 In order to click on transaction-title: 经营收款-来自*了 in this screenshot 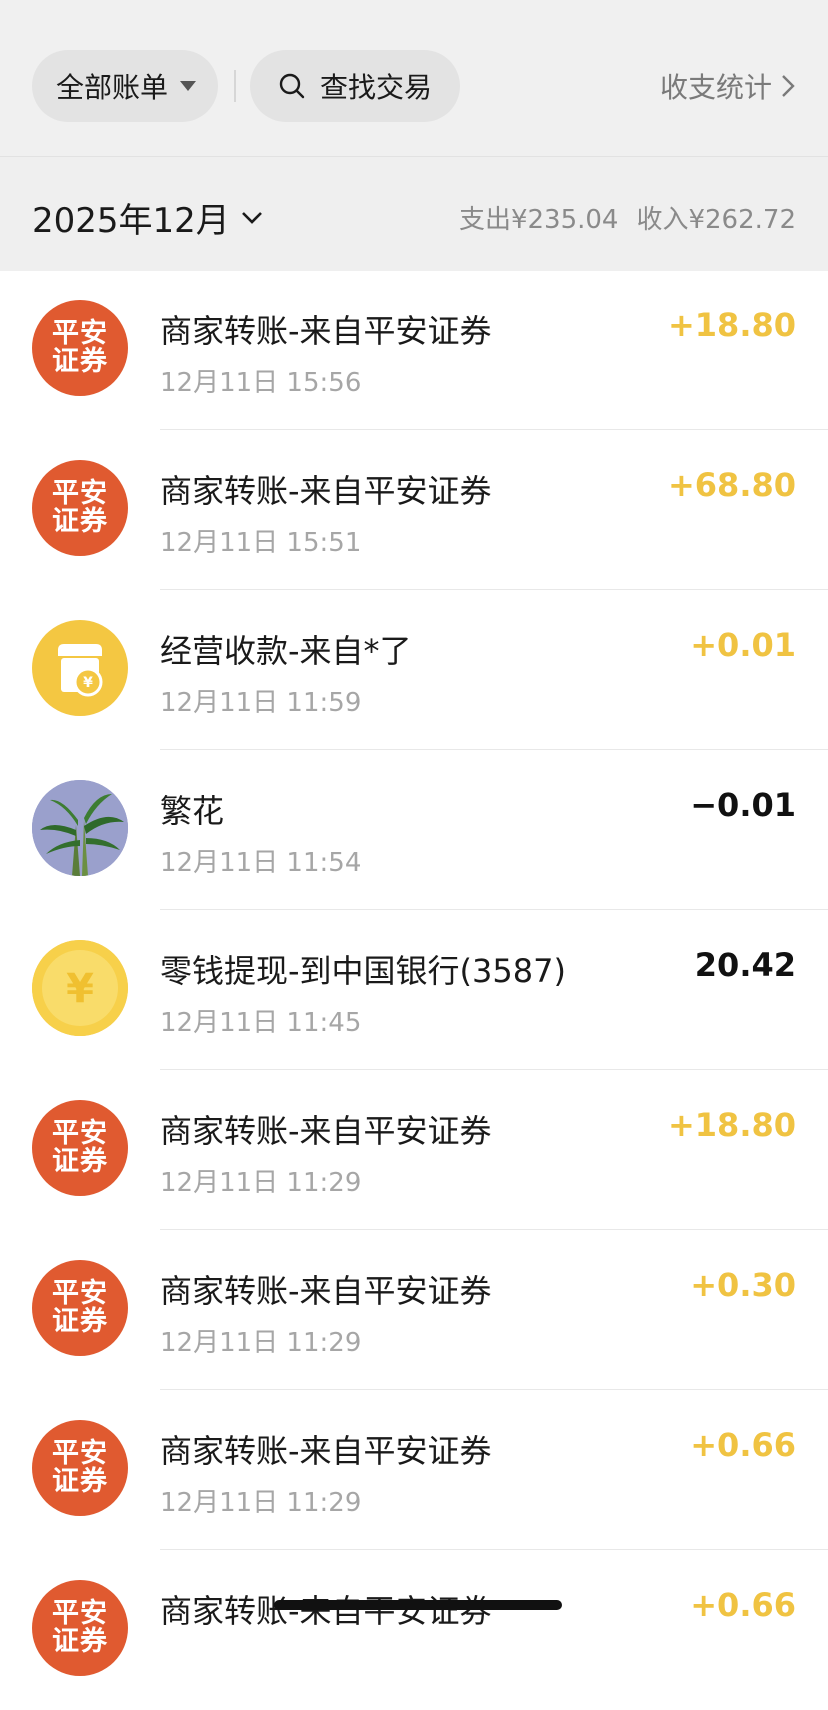, I will do `click(286, 651)`.